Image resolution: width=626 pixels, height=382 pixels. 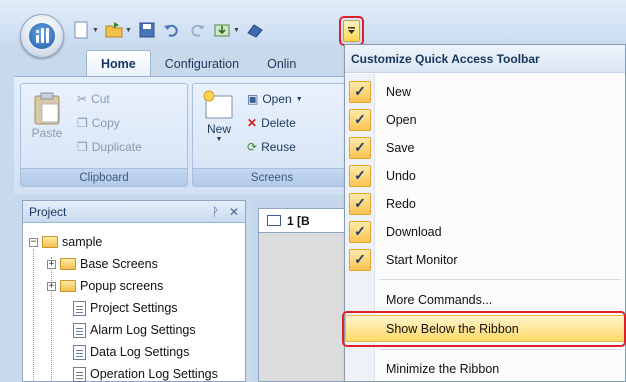 I want to click on project-panel-title: Project, so click(x=48, y=211).